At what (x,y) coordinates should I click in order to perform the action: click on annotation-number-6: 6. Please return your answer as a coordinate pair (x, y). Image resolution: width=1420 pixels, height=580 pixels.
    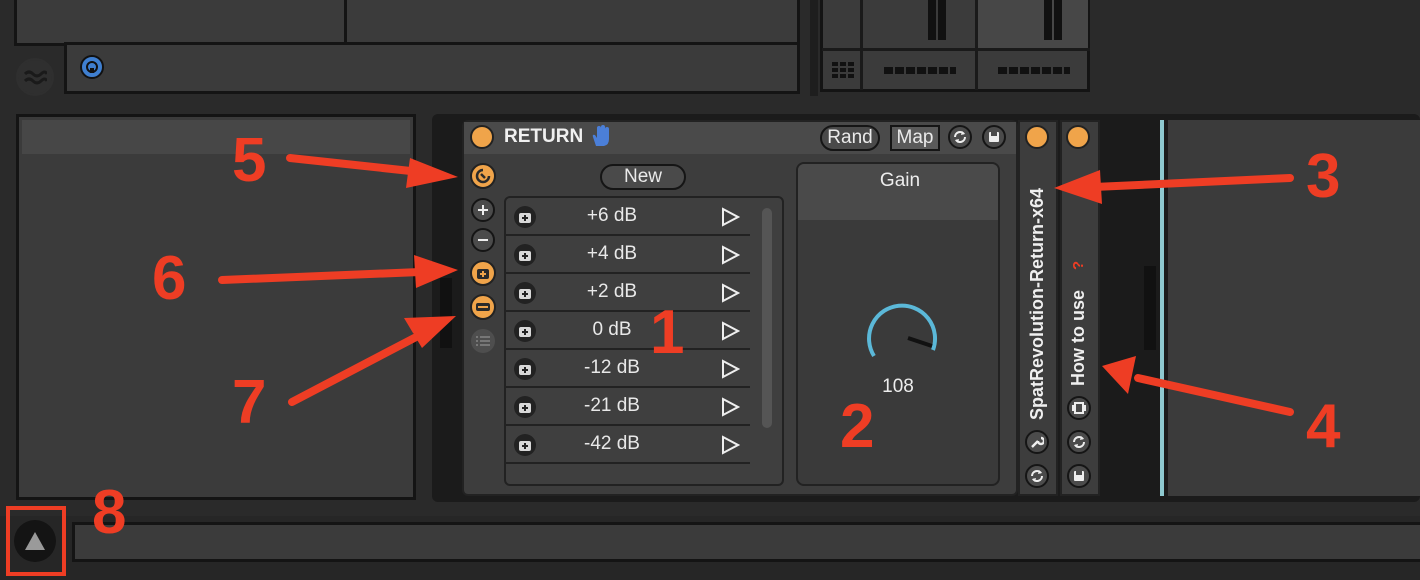
    Looking at the image, I should click on (169, 278).